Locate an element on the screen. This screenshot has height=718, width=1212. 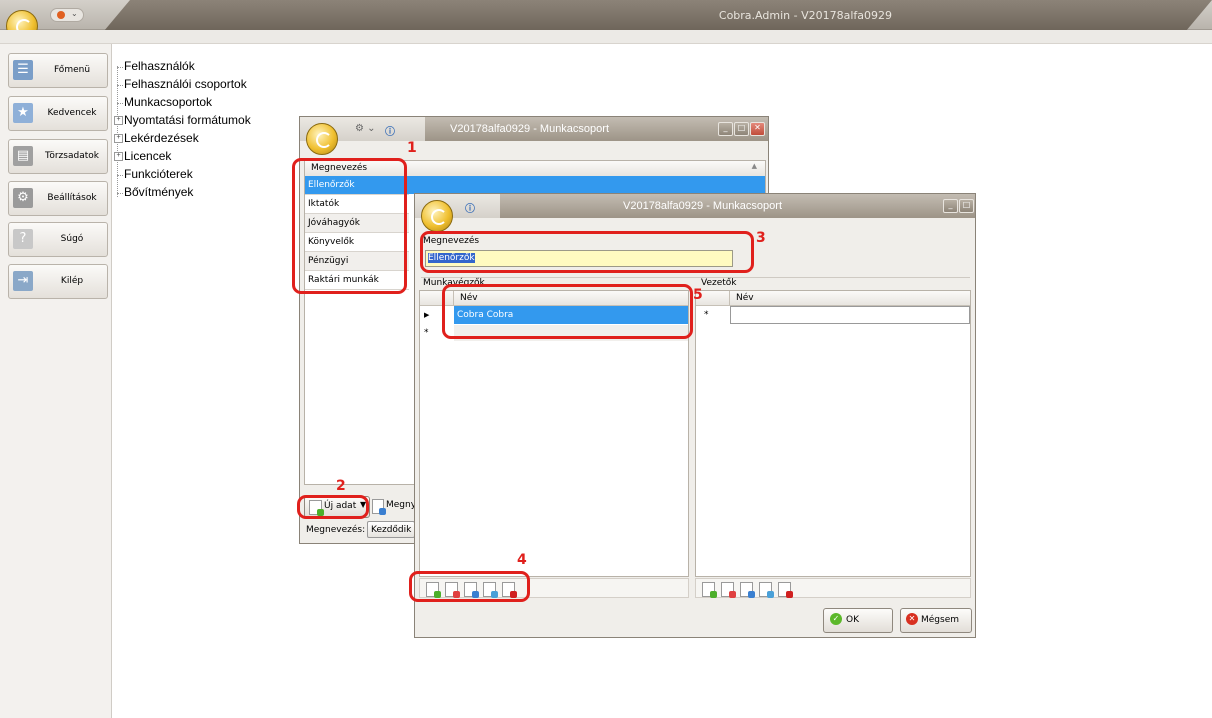
check-icon: ✓ is located at coordinates (836, 619).